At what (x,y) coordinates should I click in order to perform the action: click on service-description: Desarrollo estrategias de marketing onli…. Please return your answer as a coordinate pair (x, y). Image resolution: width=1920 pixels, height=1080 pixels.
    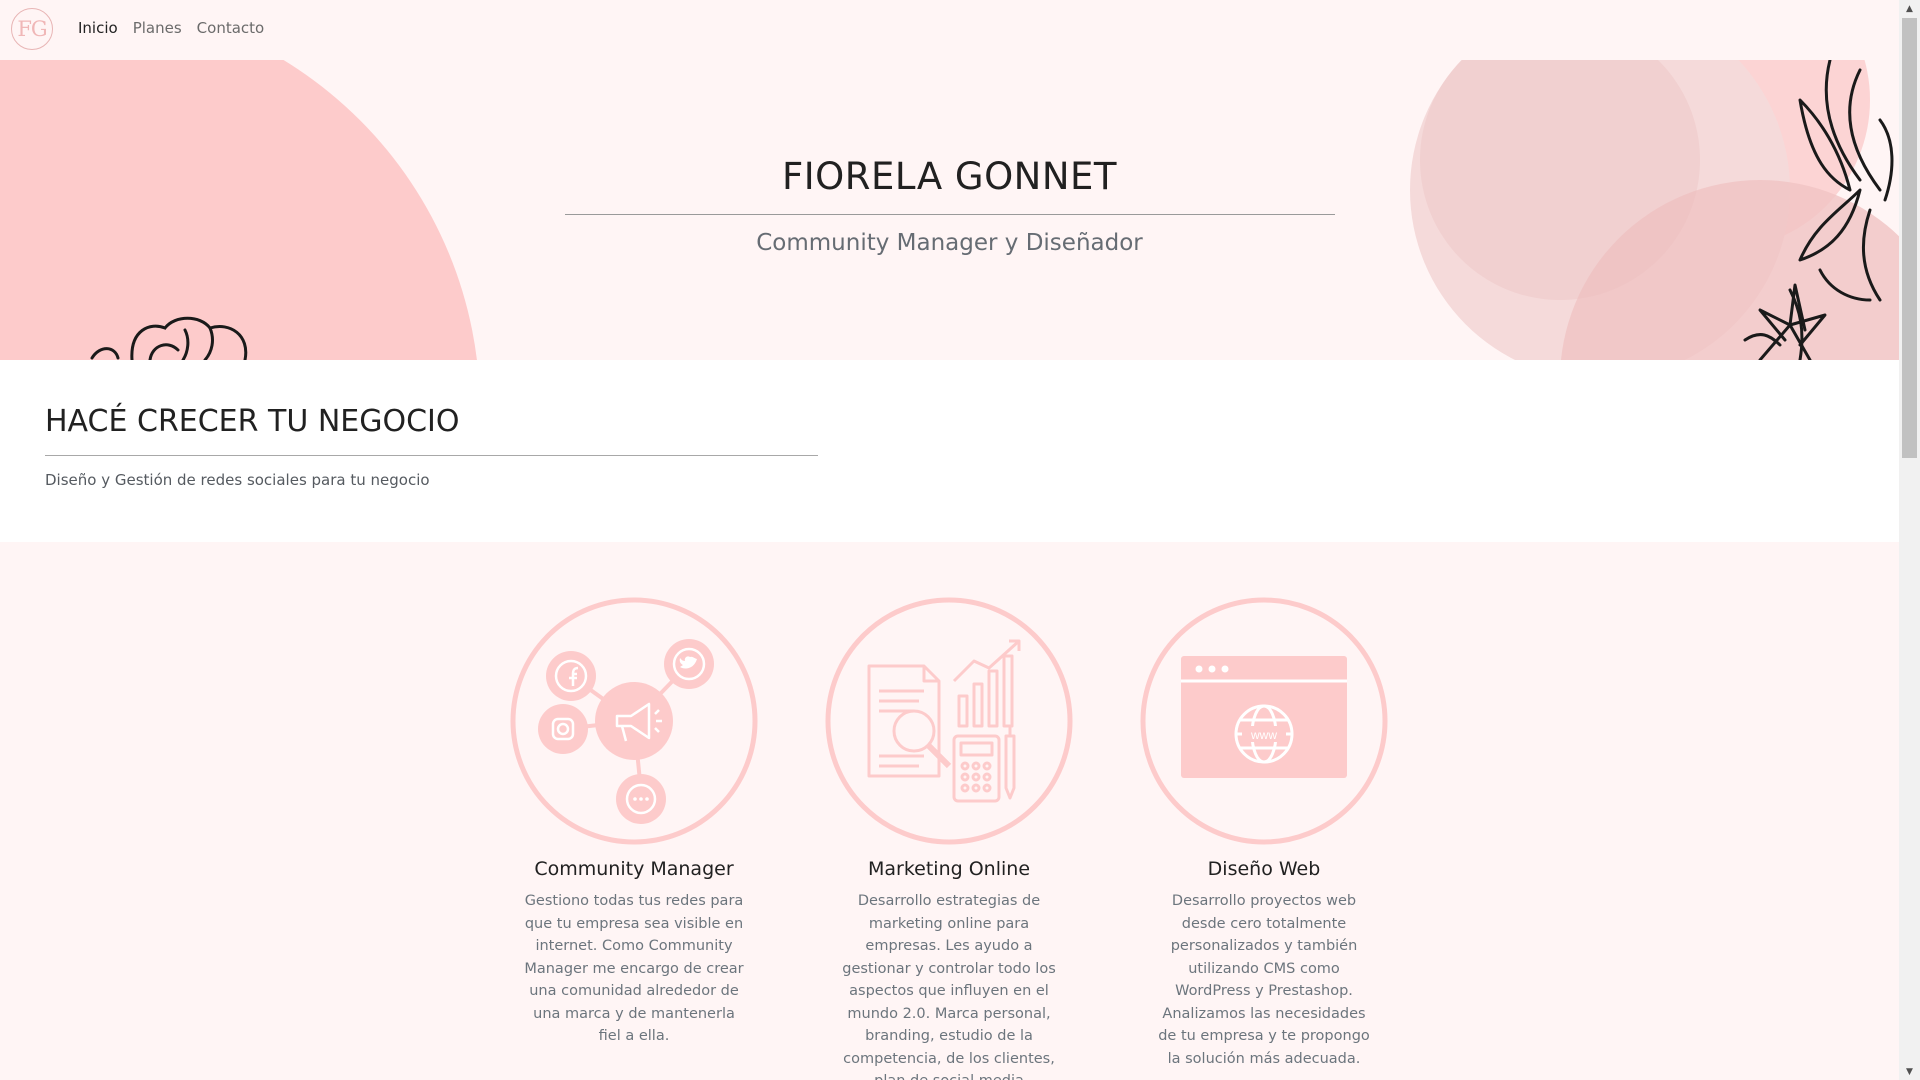
    Looking at the image, I should click on (949, 986).